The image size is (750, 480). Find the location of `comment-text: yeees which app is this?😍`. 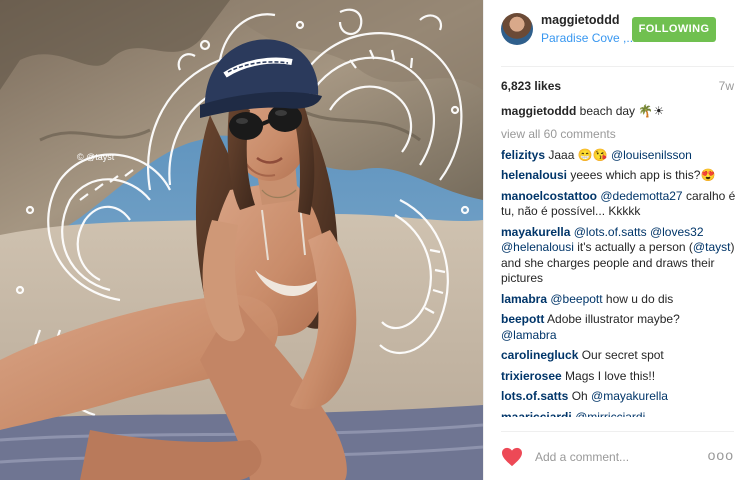

comment-text: yeees which app is this?😍 is located at coordinates (643, 175).